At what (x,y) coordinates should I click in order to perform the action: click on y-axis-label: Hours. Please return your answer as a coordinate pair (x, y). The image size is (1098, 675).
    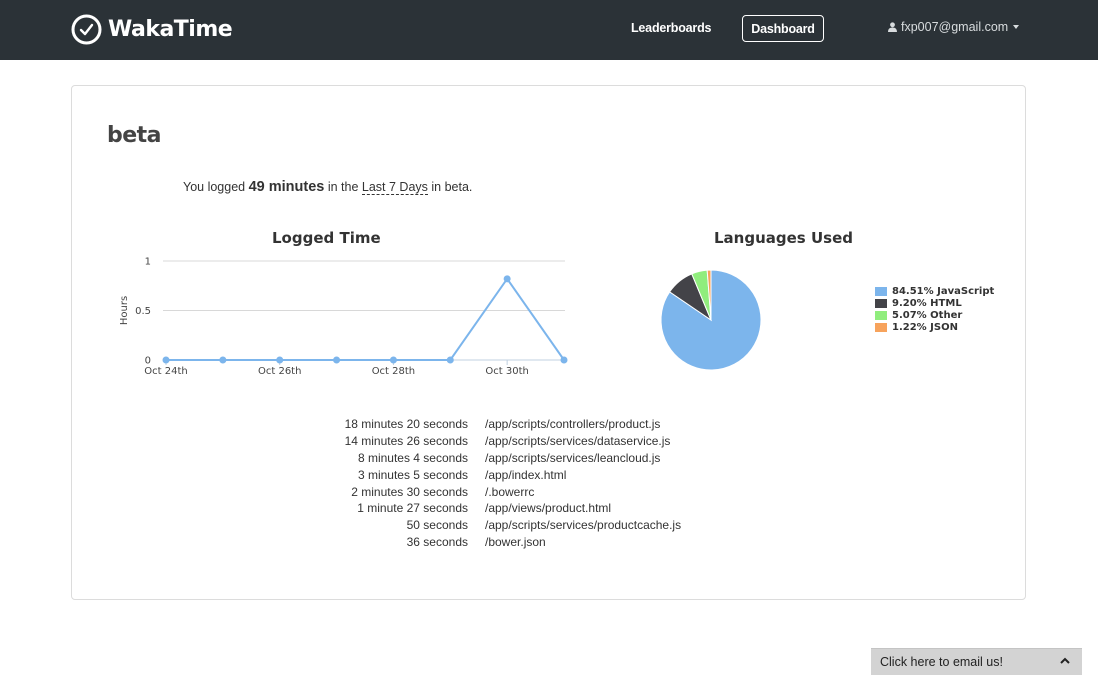
    Looking at the image, I should click on (124, 310).